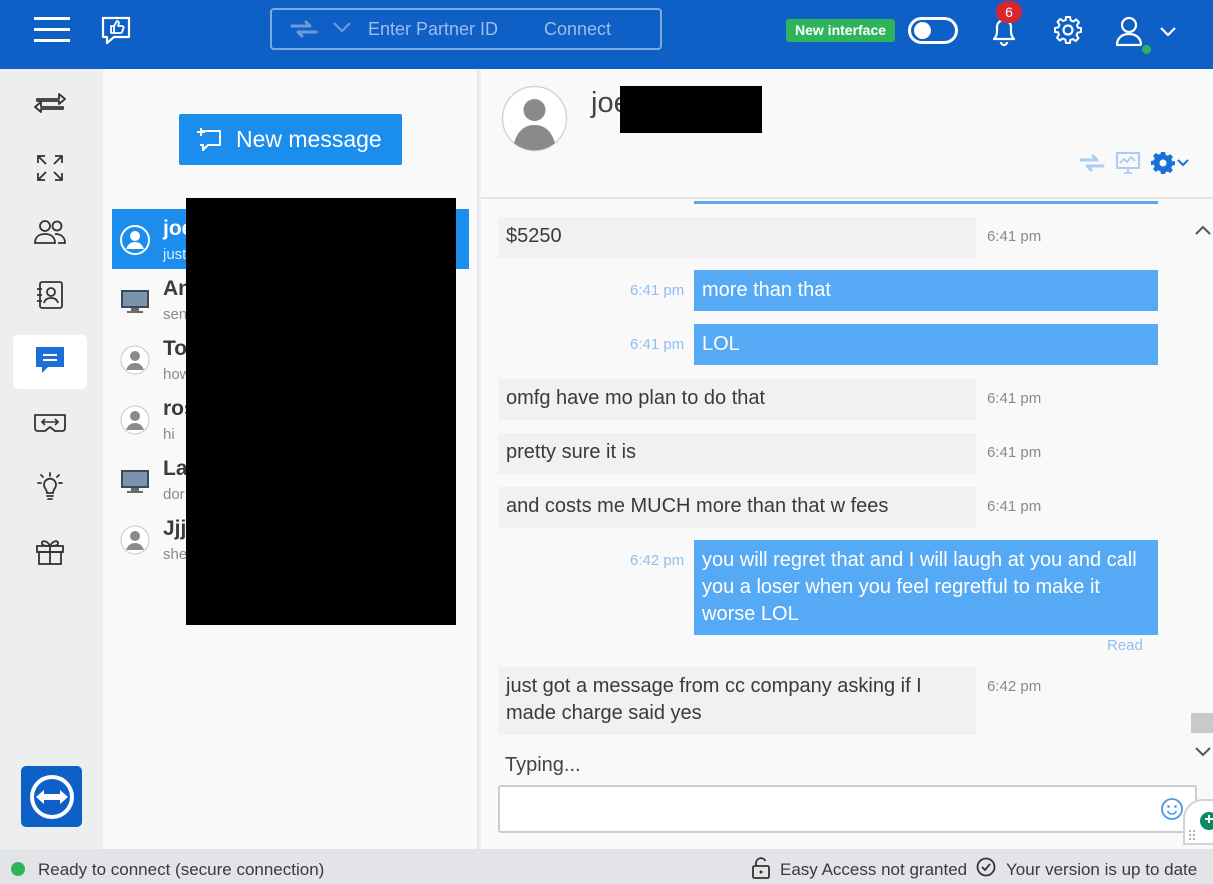  What do you see at coordinates (209, 139) in the screenshot?
I see `new-message-icon` at bounding box center [209, 139].